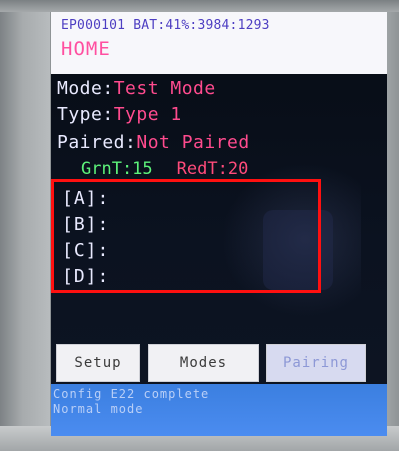 Image resolution: width=399 pixels, height=451 pixels. I want to click on green-timer: GrnT:15, so click(117, 169).